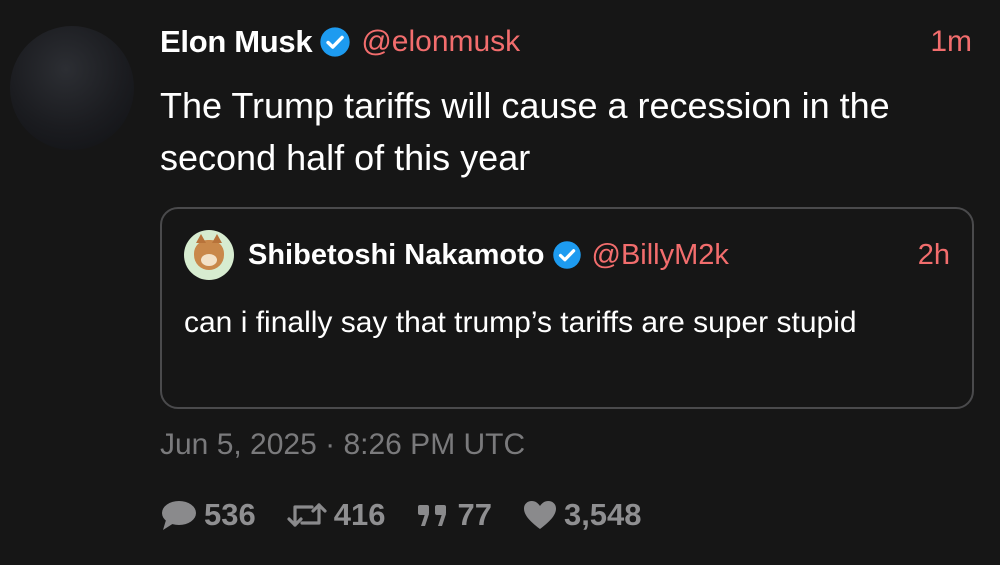 The height and width of the screenshot is (565, 1000). Describe the element at coordinates (359, 514) in the screenshot. I see `retweet-count: 416` at that location.